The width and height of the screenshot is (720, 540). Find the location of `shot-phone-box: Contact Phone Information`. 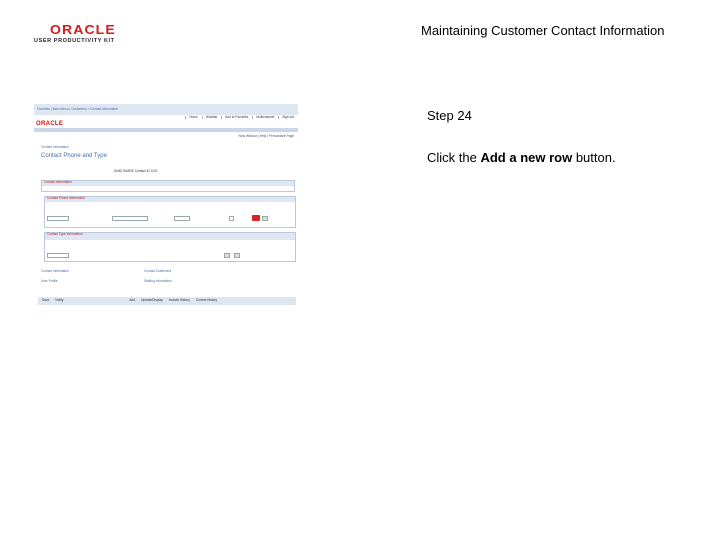

shot-phone-box: Contact Phone Information is located at coordinates (170, 212).